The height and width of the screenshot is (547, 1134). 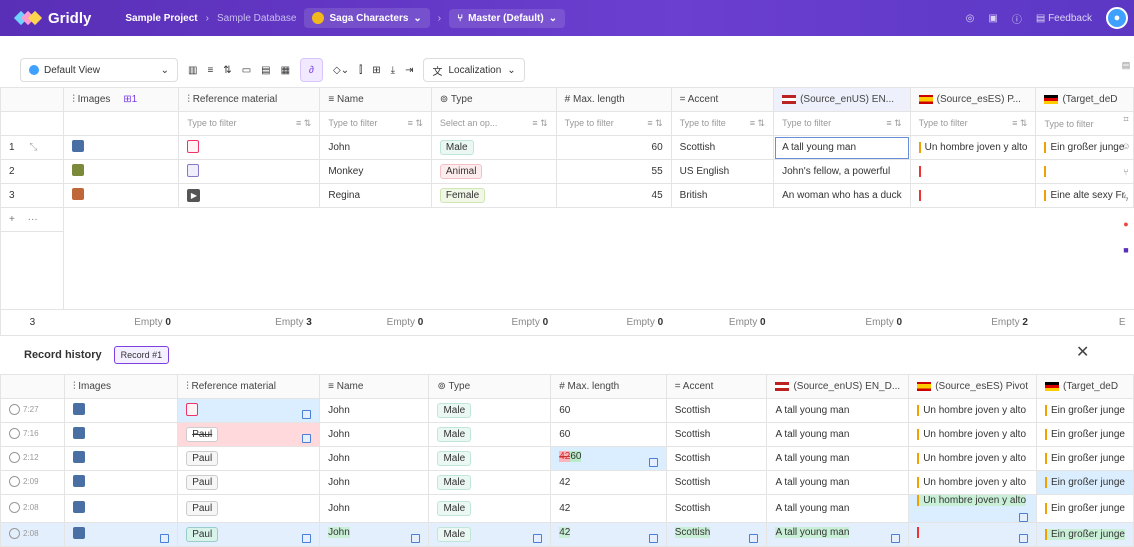 I want to click on column-header-name: ≡ Name, so click(x=375, y=99).